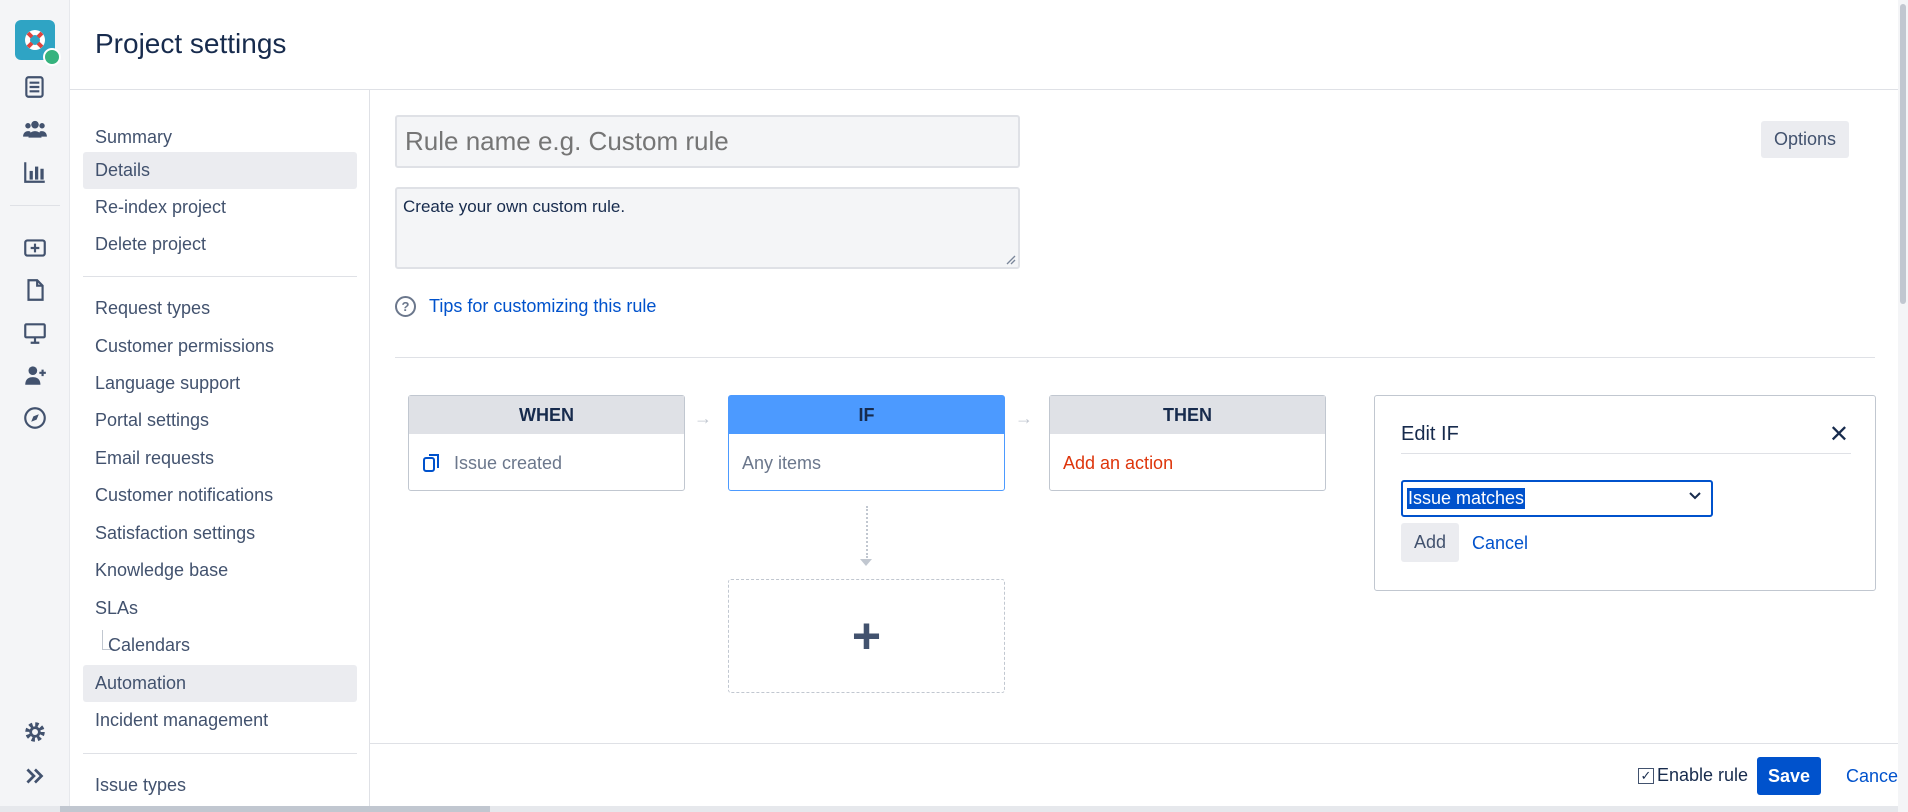 The width and height of the screenshot is (1908, 812). What do you see at coordinates (1839, 434) in the screenshot?
I see `close-icon: ✕` at bounding box center [1839, 434].